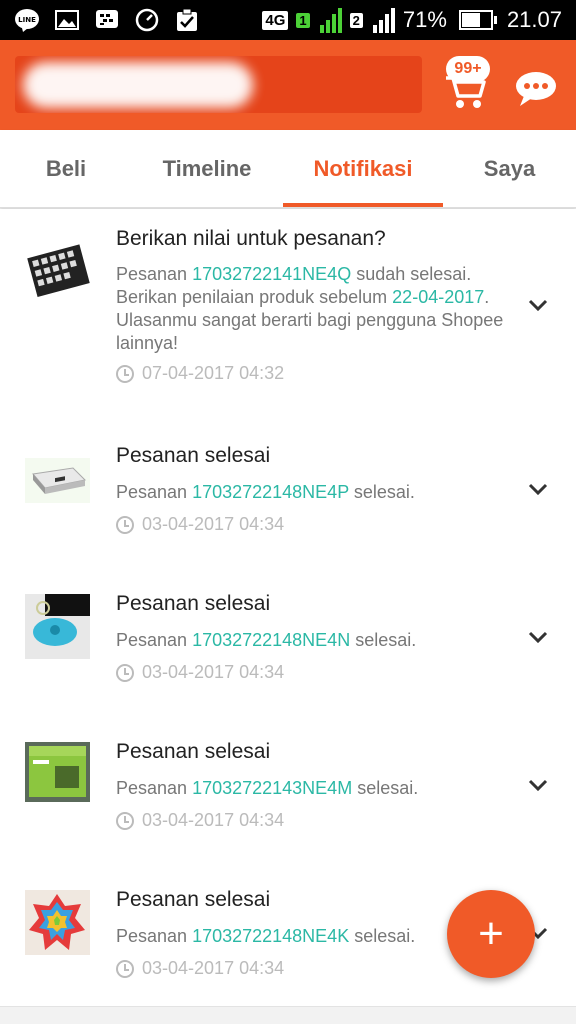 This screenshot has width=576, height=1024. I want to click on notification-icons: LINE, so click(107, 20).